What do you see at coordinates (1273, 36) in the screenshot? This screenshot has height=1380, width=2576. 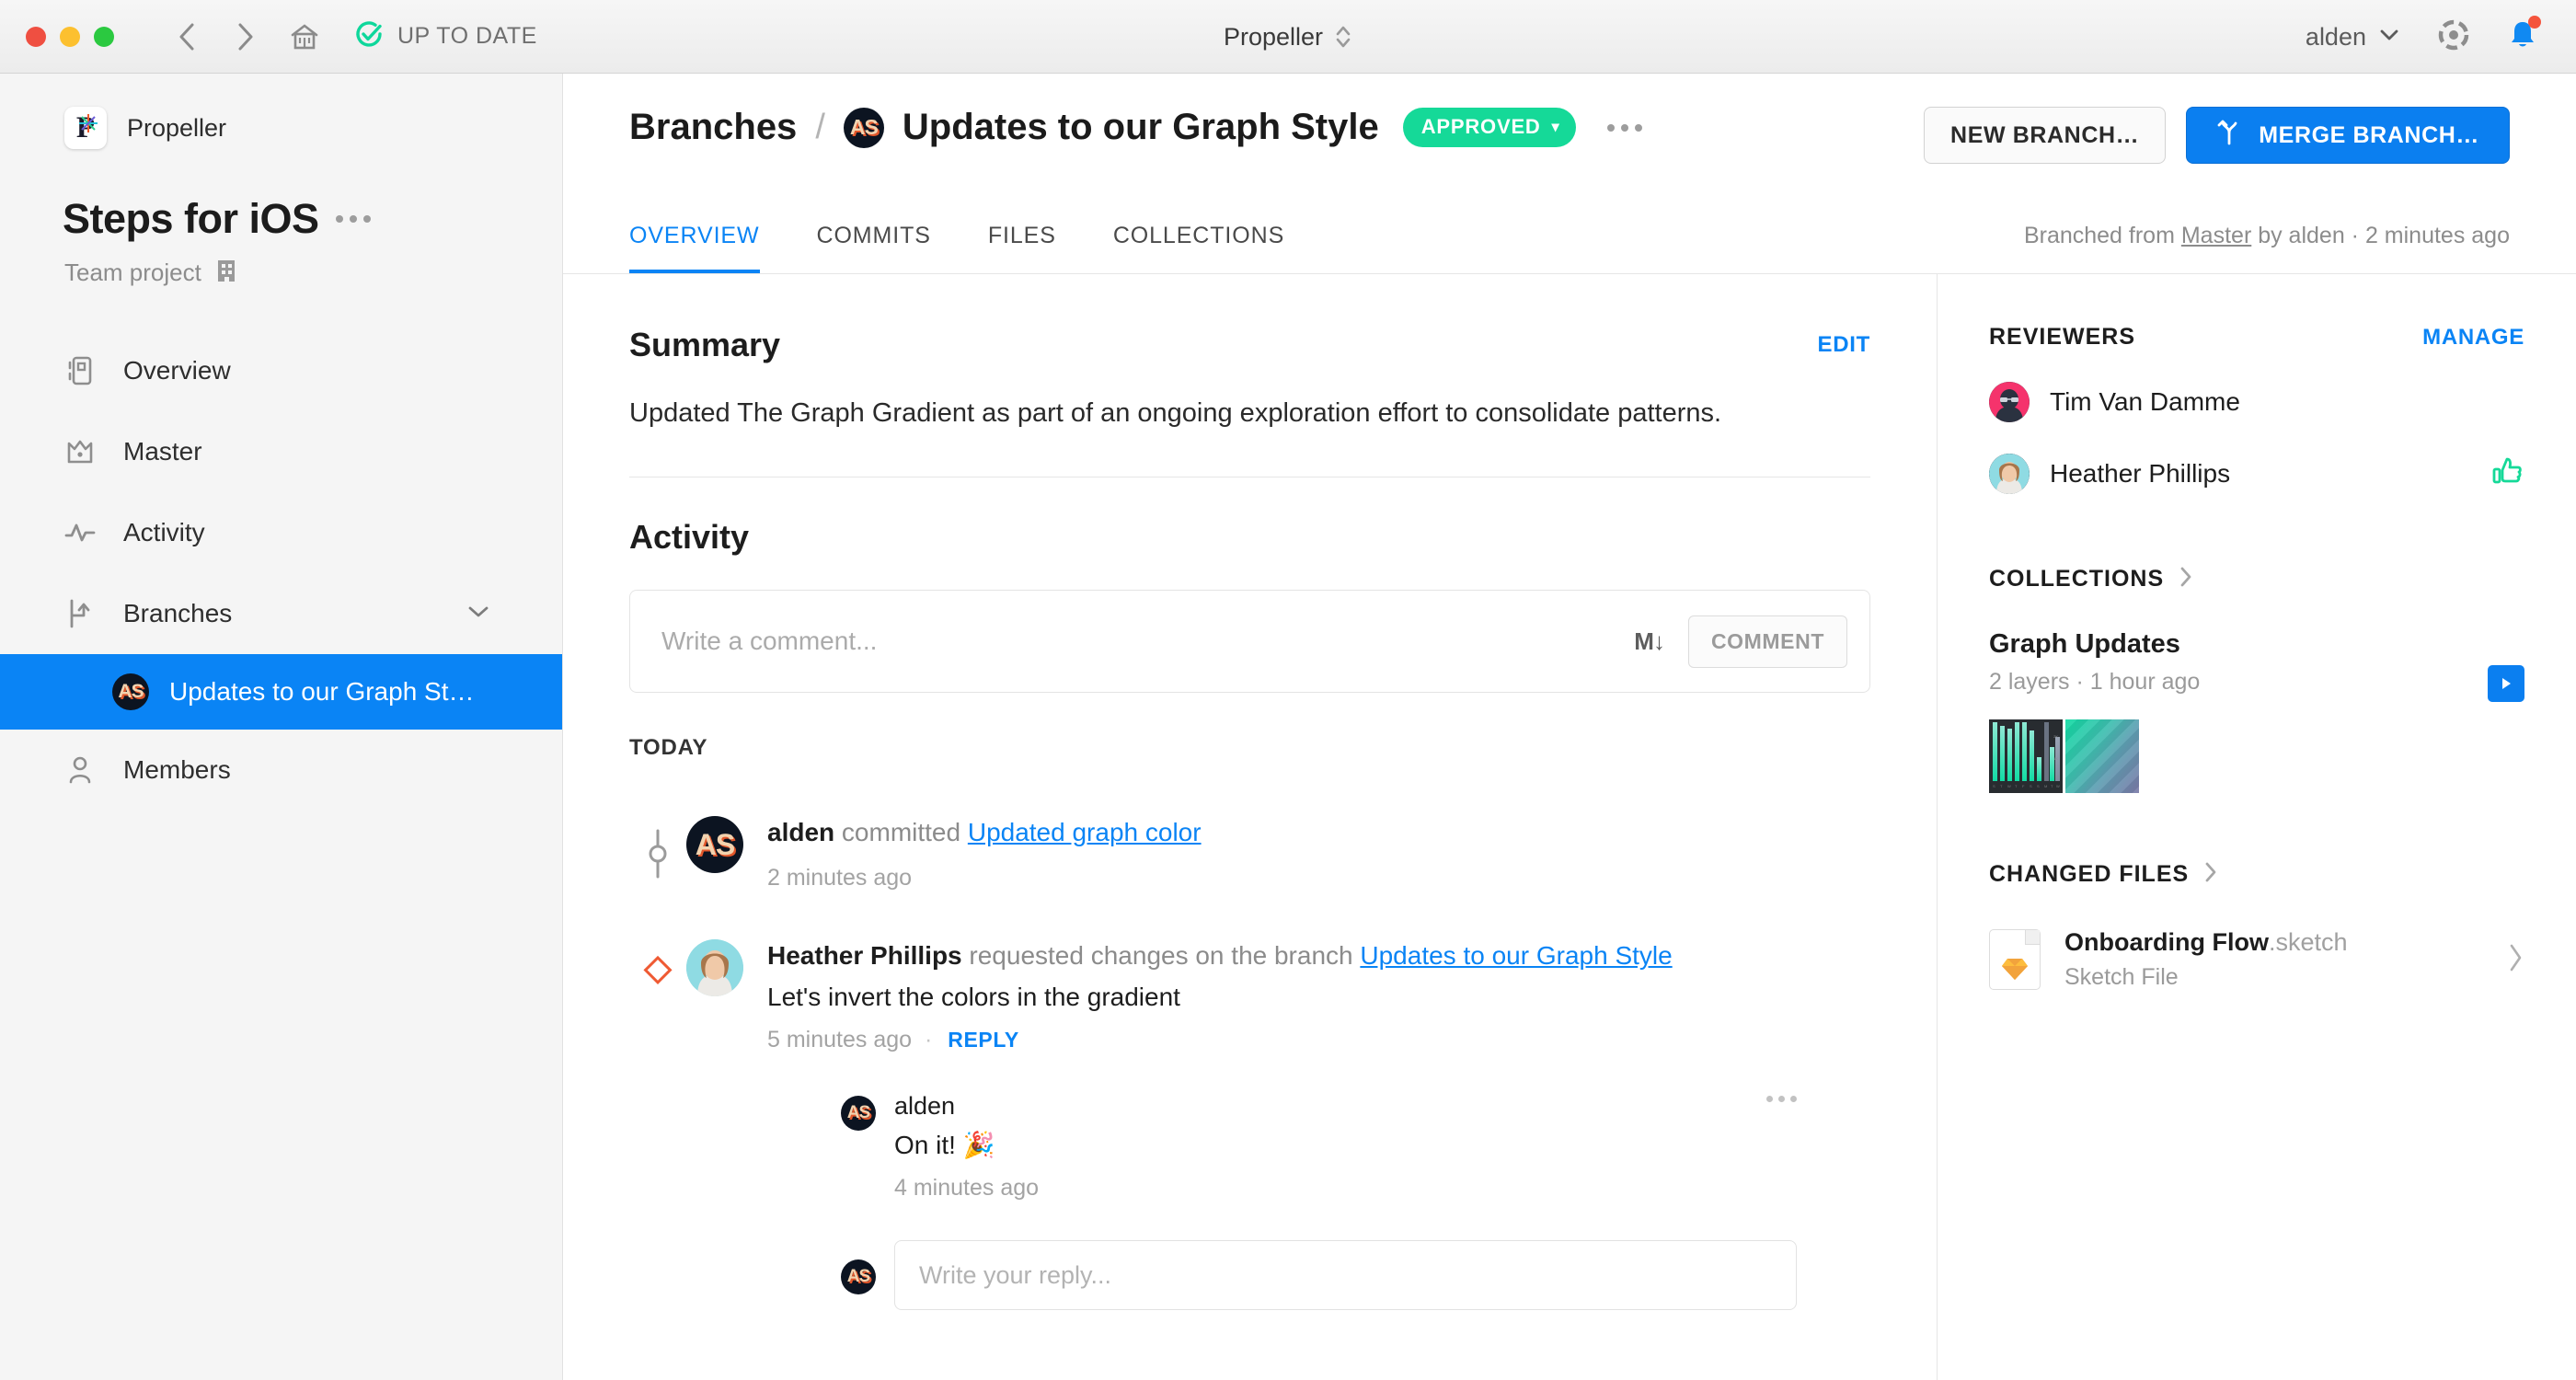 I see `window-title-text: Propeller` at bounding box center [1273, 36].